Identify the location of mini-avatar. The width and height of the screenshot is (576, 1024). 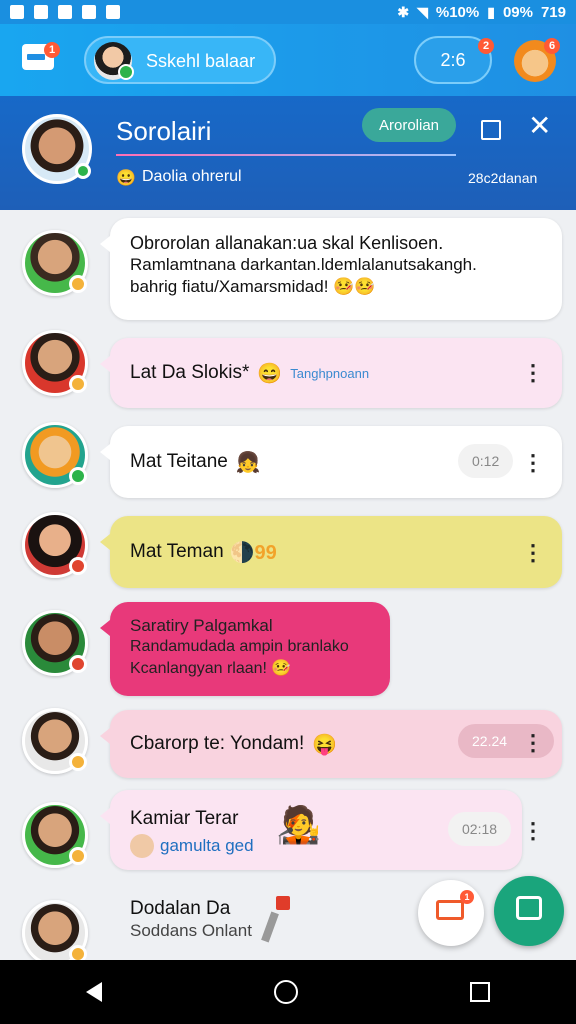
(142, 846).